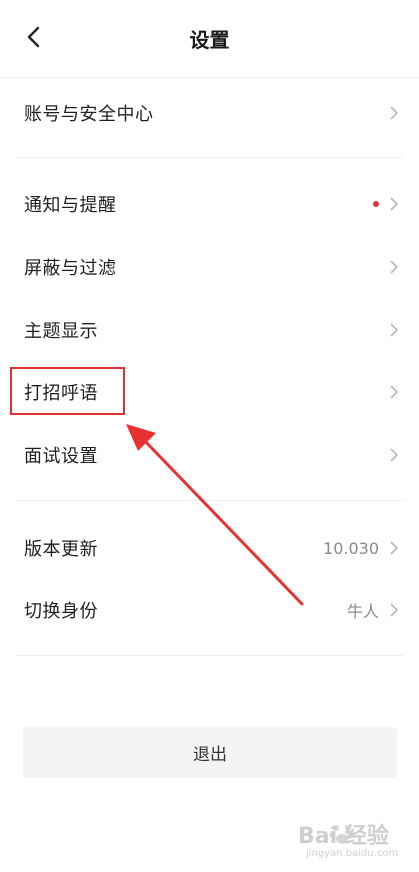 Image resolution: width=419 pixels, height=872 pixels. Describe the element at coordinates (376, 204) in the screenshot. I see `unread-dot-icon` at that location.